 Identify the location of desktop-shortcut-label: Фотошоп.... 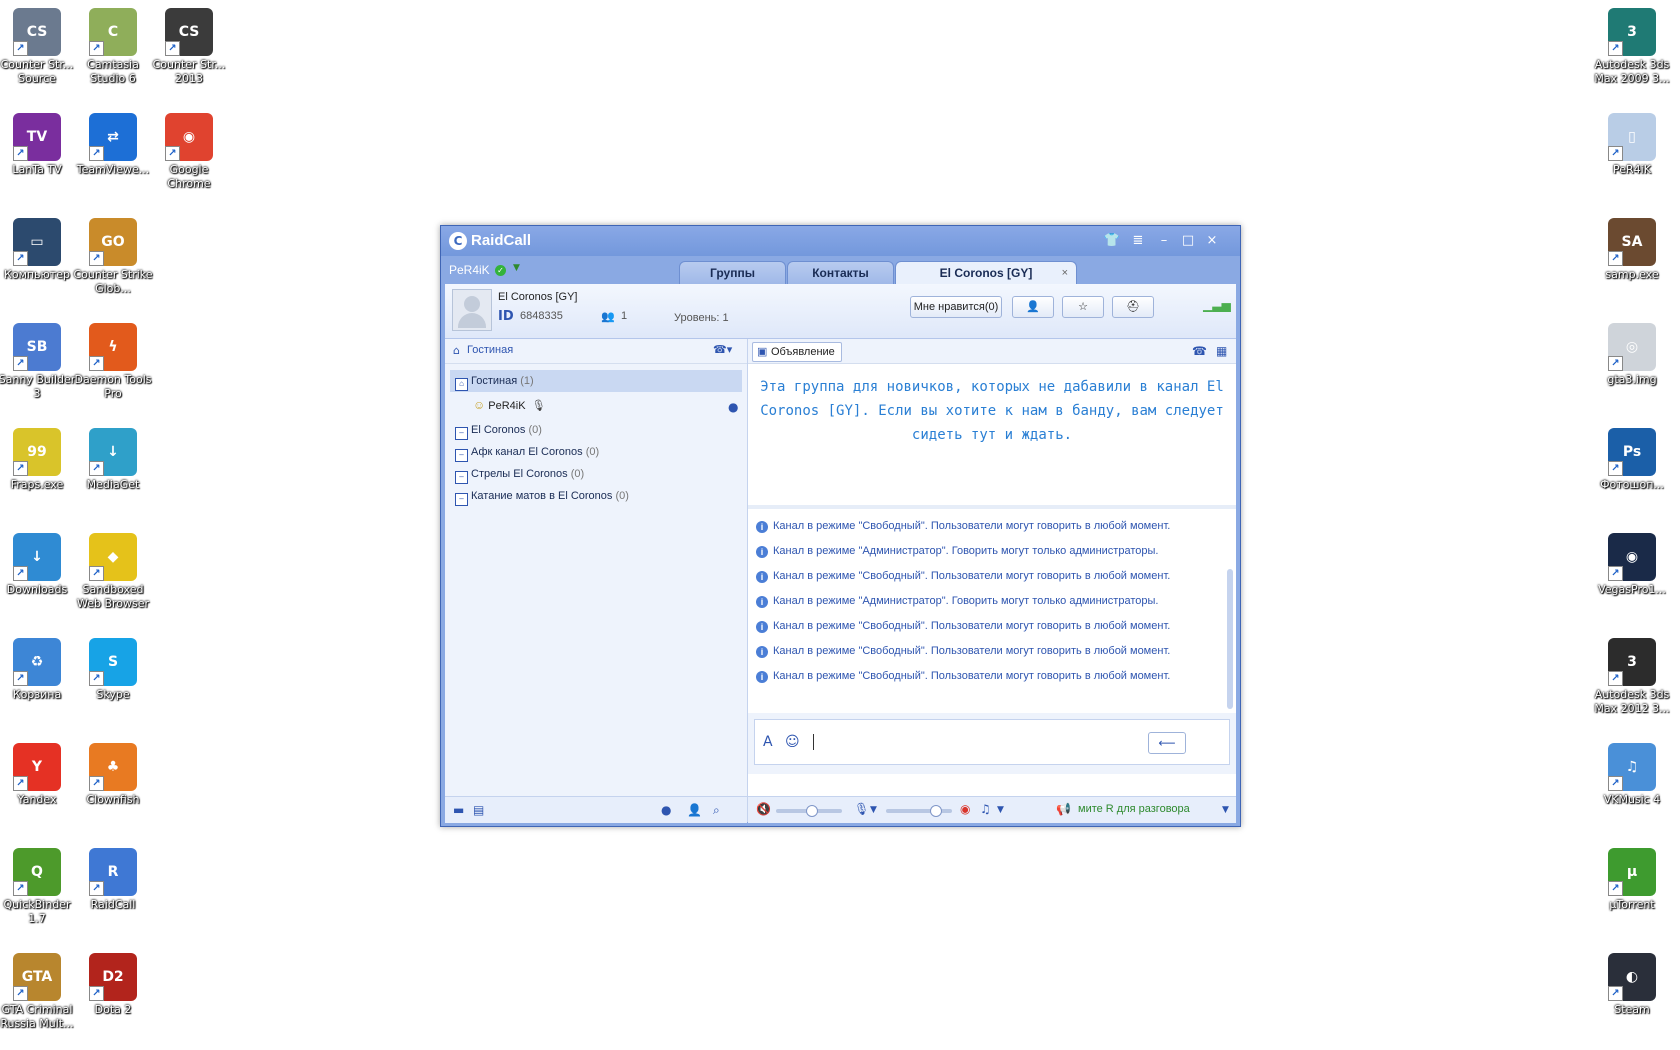
(1632, 484).